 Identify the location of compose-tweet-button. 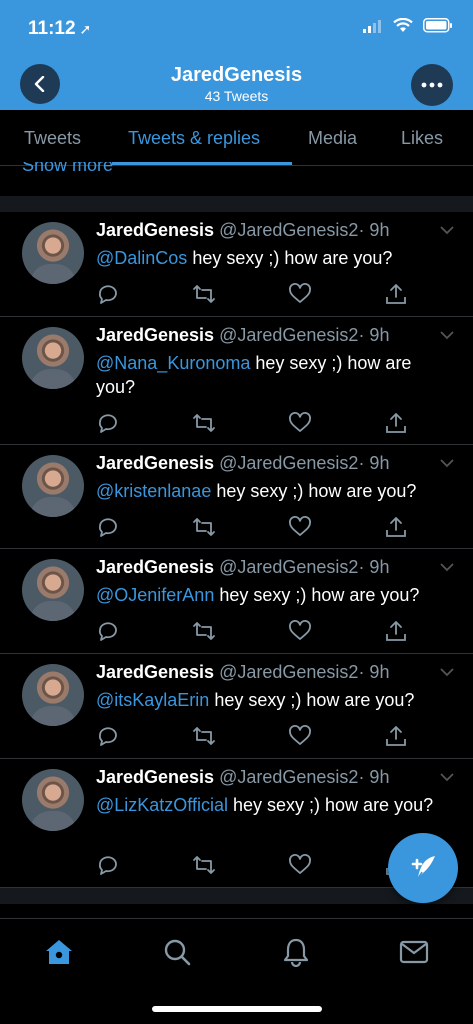
(423, 868).